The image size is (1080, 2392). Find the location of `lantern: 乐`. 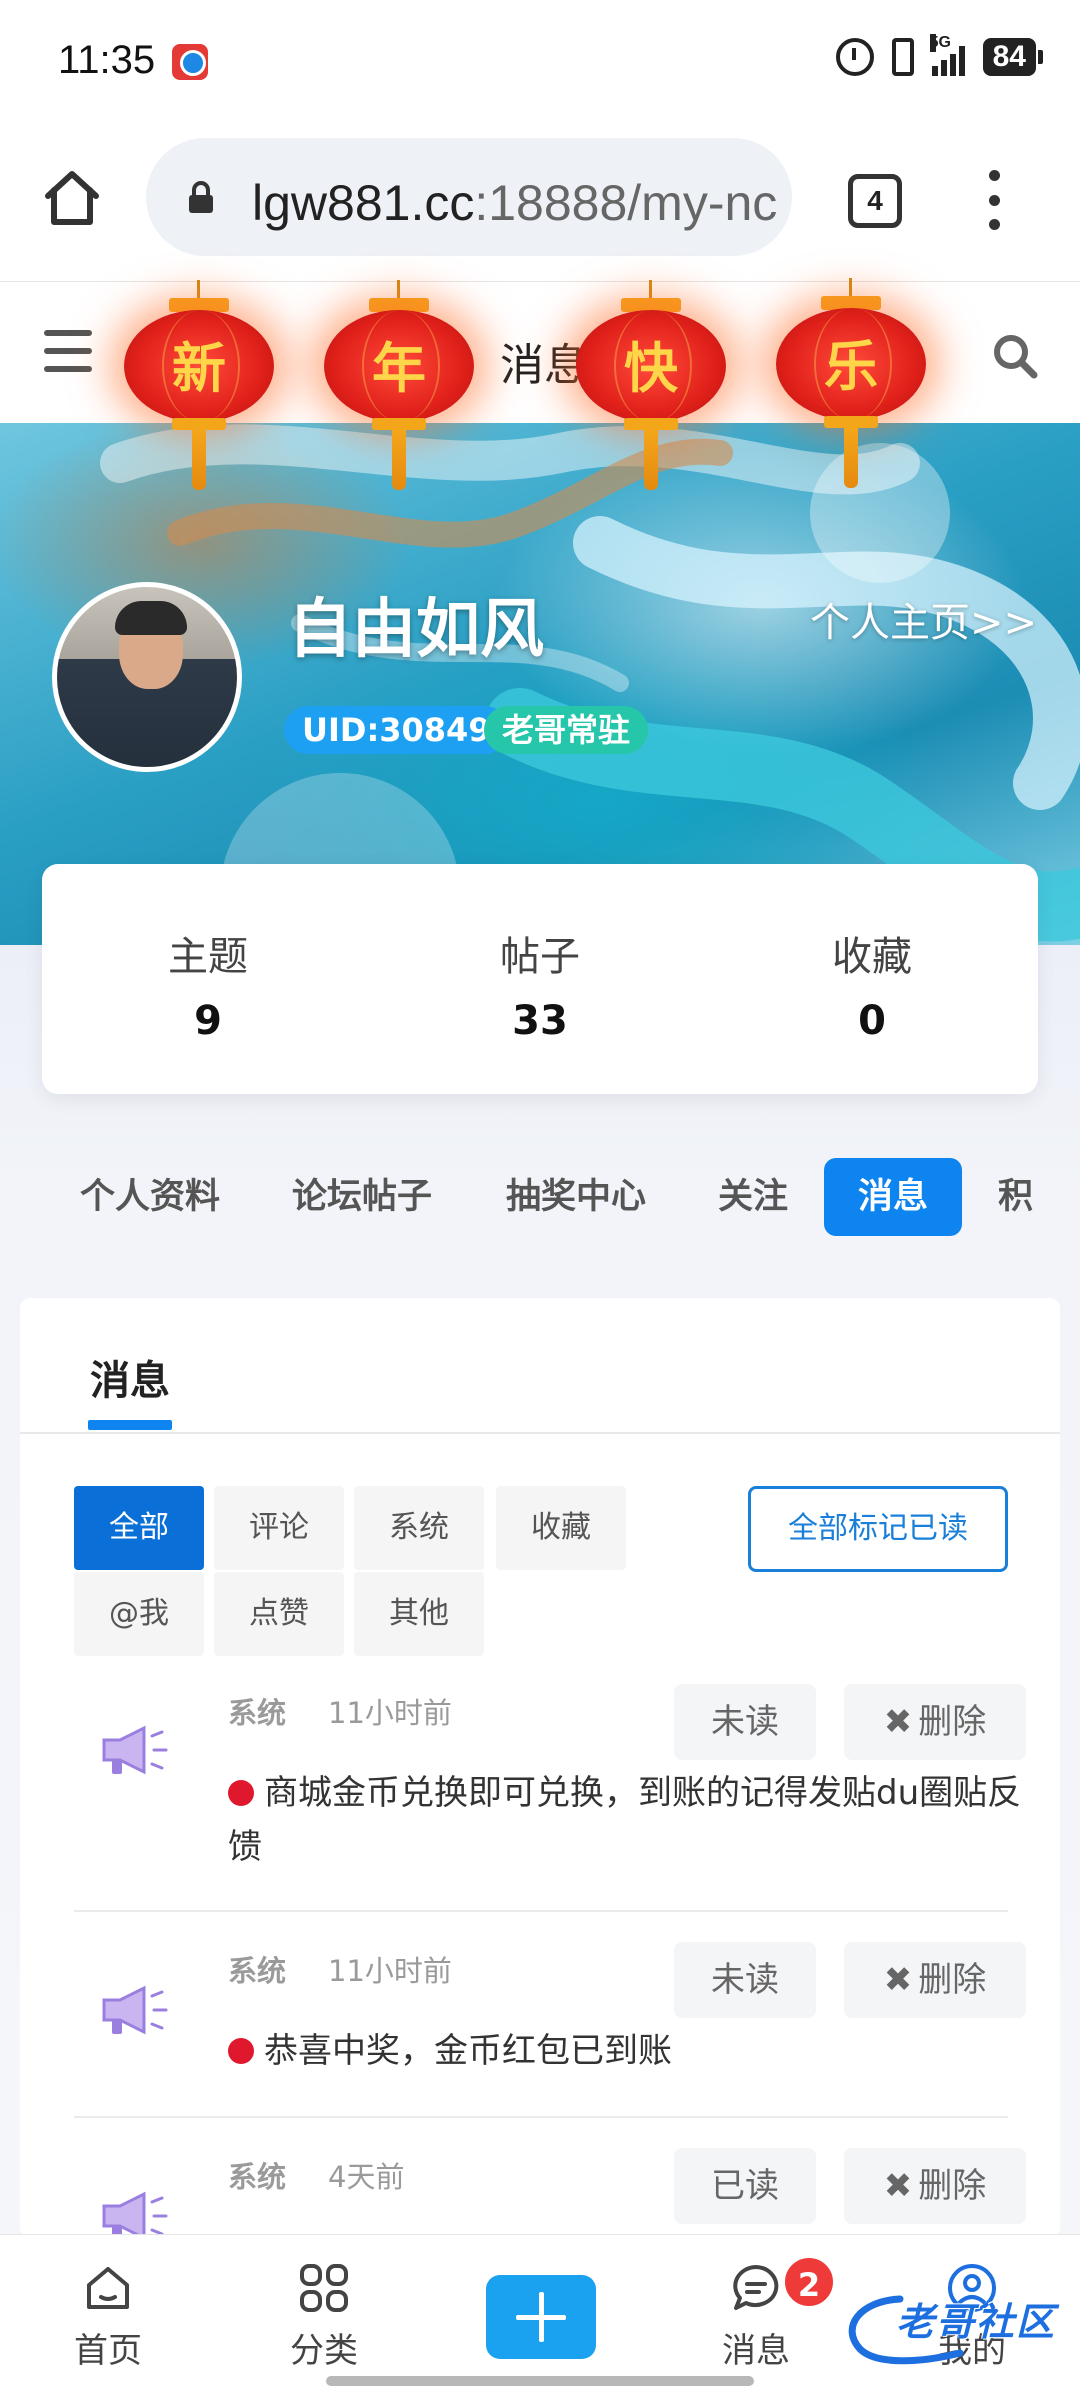

lantern: 乐 is located at coordinates (851, 383).